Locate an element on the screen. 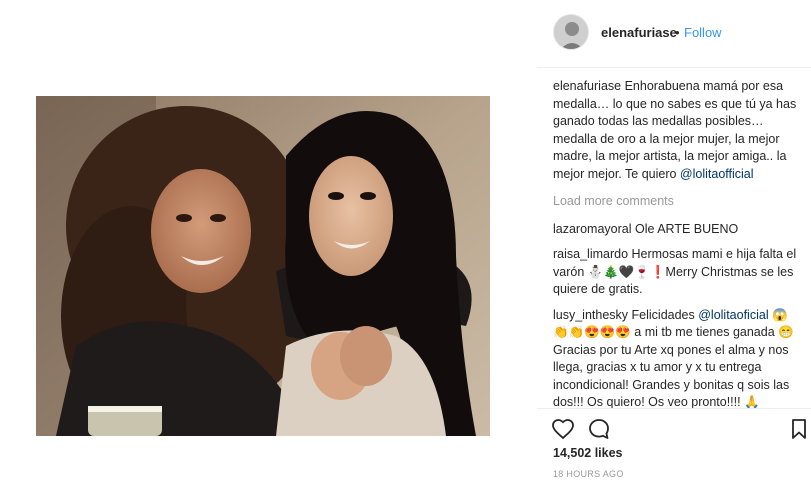 This screenshot has height=486, width=811. header-username: elenafuriase is located at coordinates (639, 32).